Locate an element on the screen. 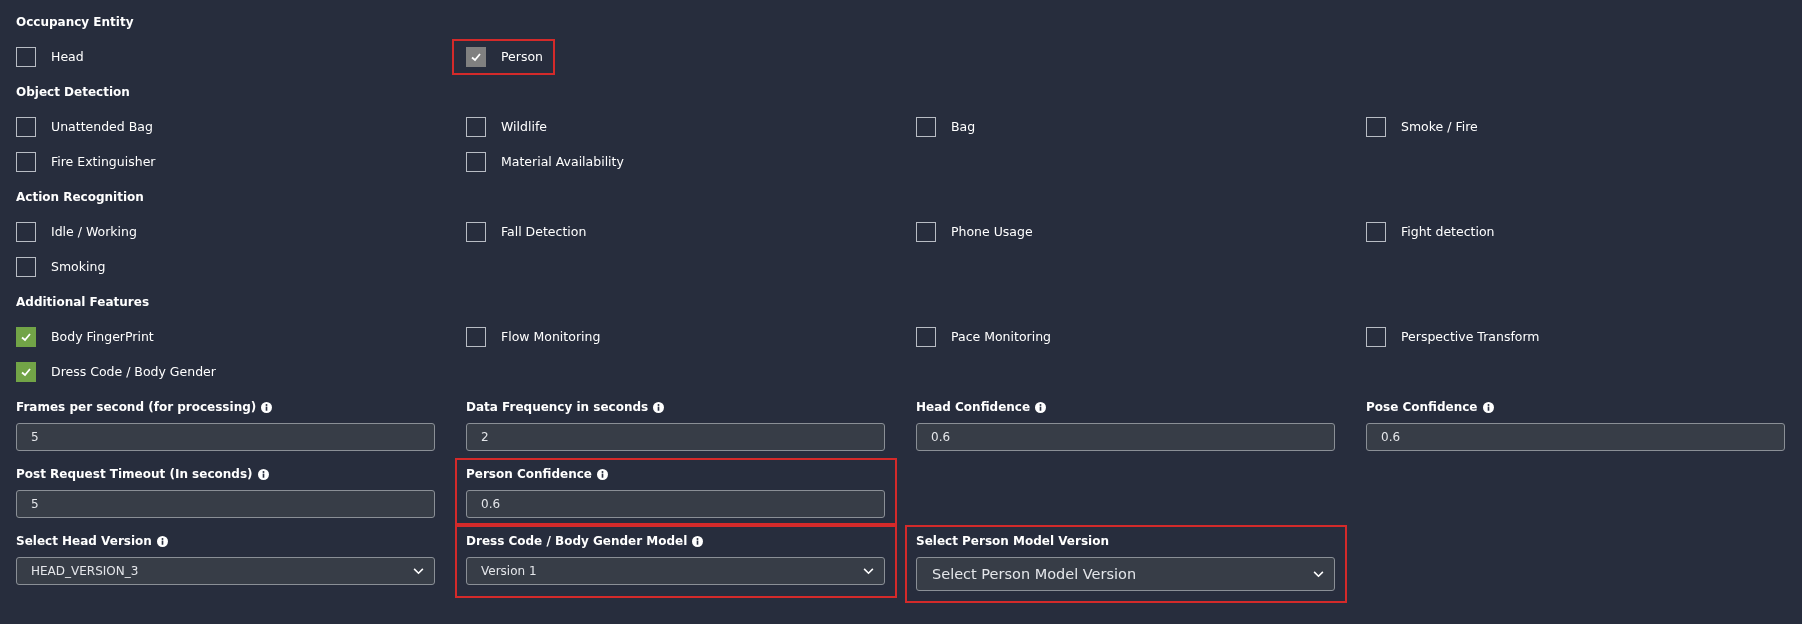 This screenshot has width=1802, height=624. checkbox-label: Phone Usage is located at coordinates (992, 231).